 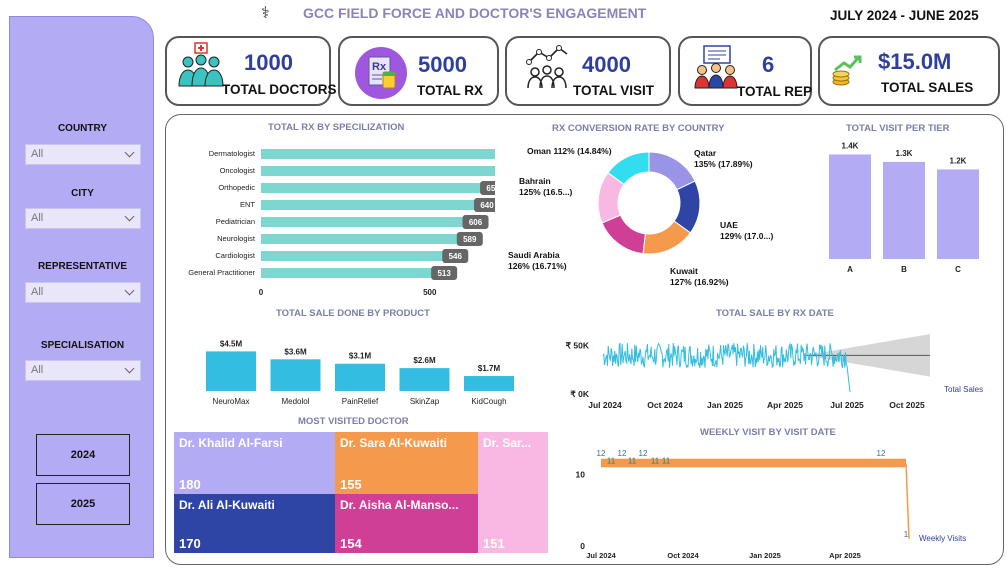 I want to click on series-label: Total Sales, so click(x=963, y=389).